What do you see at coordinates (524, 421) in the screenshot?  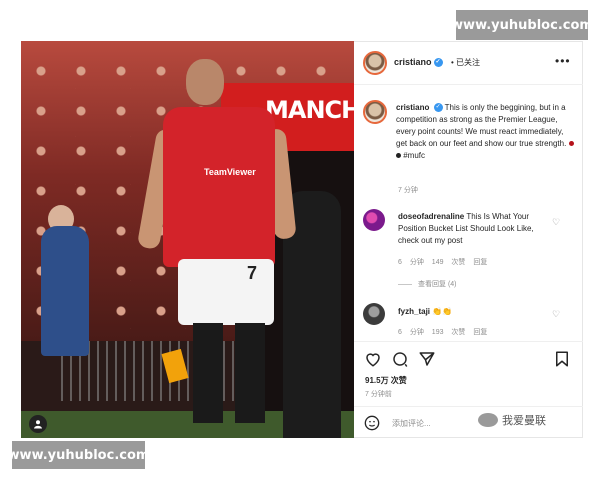 I see `wechat-account-name: 我爱曼联` at bounding box center [524, 421].